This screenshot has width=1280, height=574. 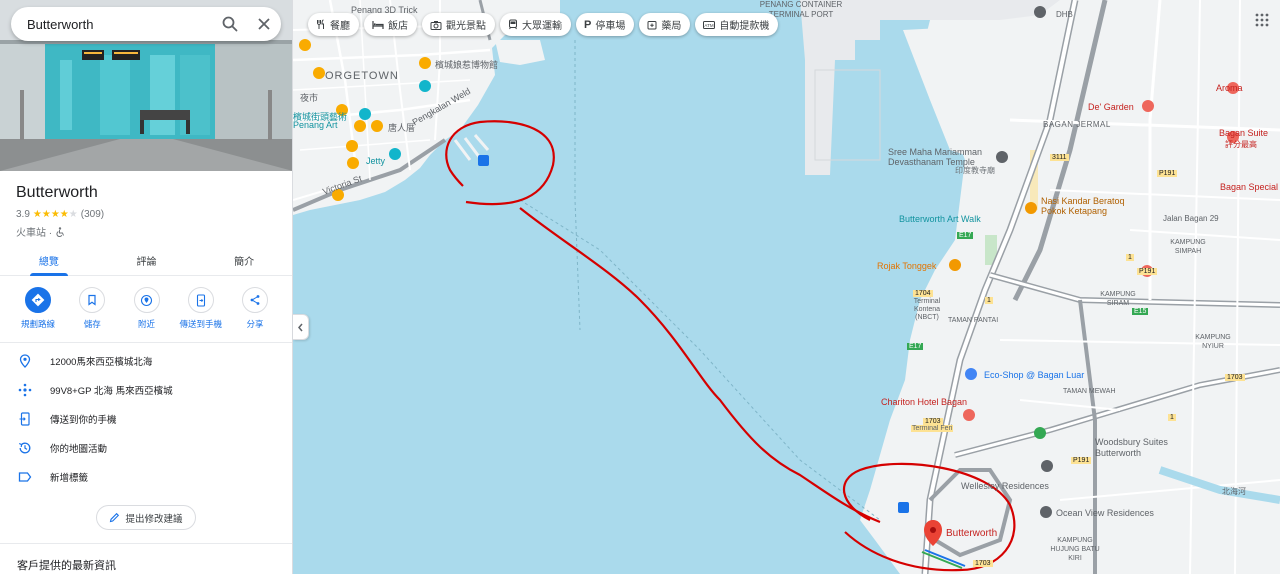 What do you see at coordinates (255, 300) in the screenshot?
I see `share-icon` at bounding box center [255, 300].